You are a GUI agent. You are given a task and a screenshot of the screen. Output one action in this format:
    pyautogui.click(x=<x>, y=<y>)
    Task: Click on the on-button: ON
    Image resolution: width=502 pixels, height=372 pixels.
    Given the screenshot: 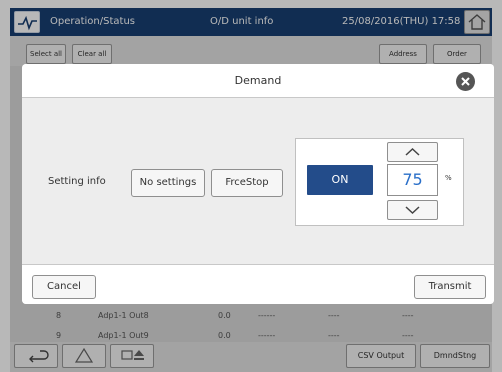 What is the action you would take?
    pyautogui.click(x=340, y=180)
    